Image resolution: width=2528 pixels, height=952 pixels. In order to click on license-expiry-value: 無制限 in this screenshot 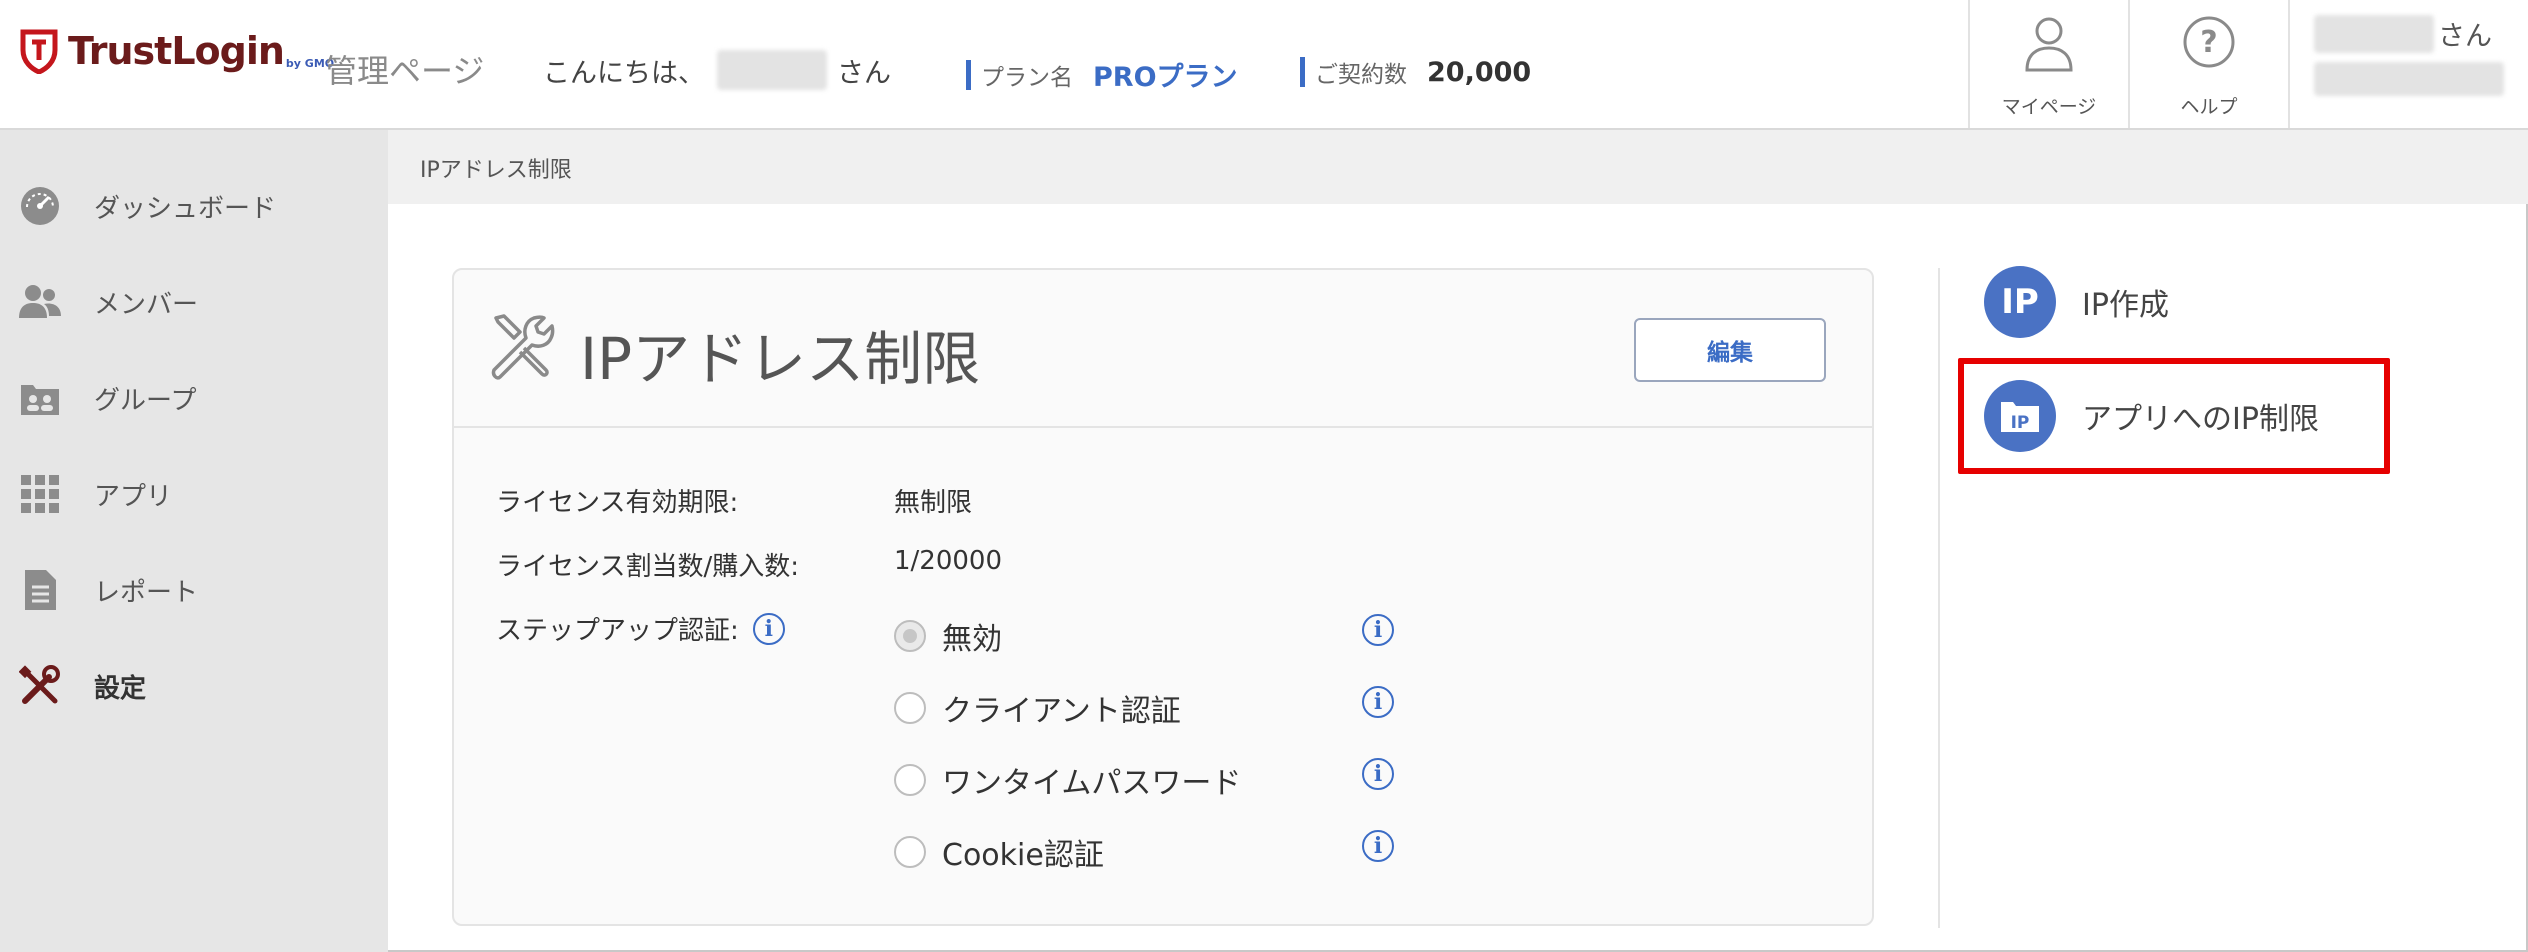, I will do `click(933, 503)`.